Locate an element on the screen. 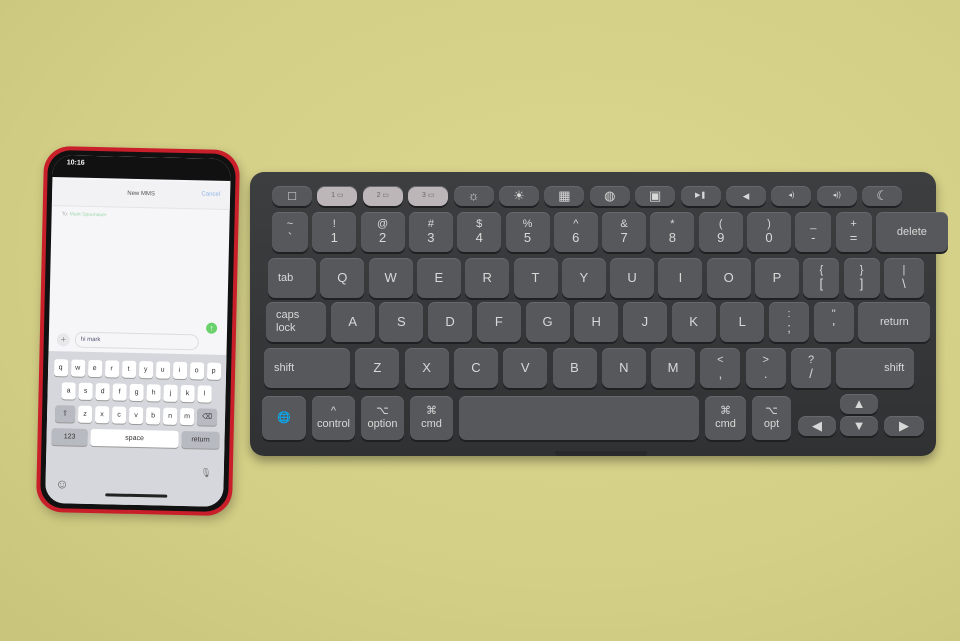  key-`: ~ ` is located at coordinates (290, 232).